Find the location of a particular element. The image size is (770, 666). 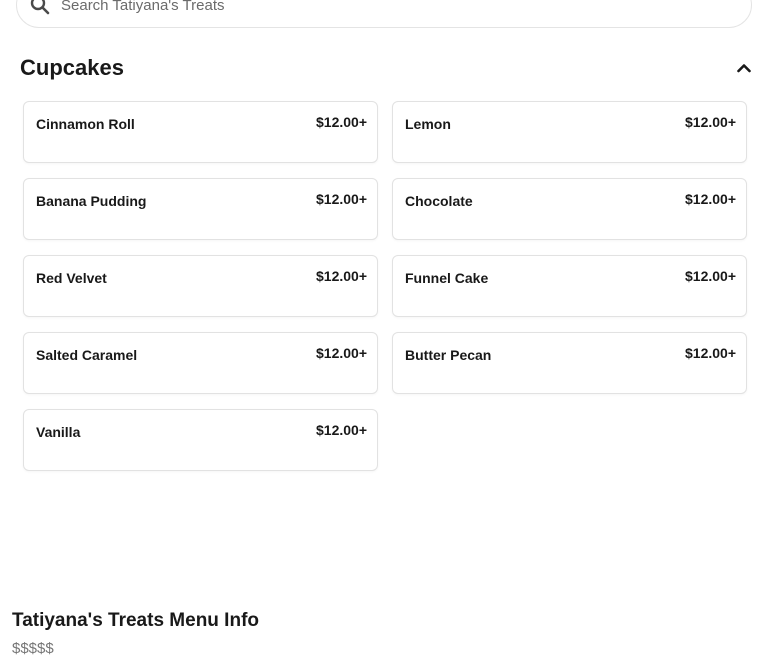

menu-info-title: Tatiyana's Treats Menu Info is located at coordinates (135, 620).